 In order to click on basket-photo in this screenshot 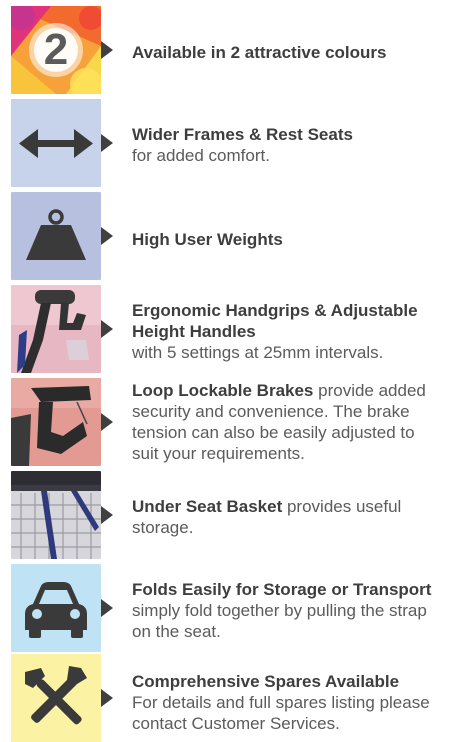, I will do `click(56, 515)`.